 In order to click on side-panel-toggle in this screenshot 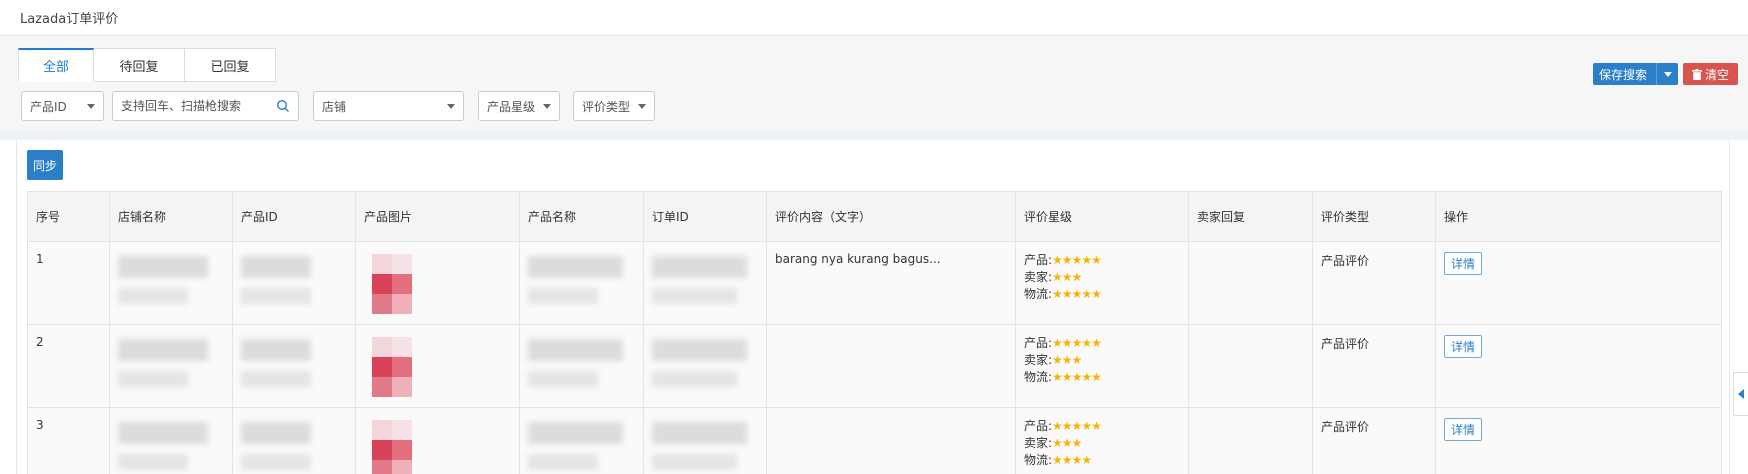, I will do `click(1740, 394)`.